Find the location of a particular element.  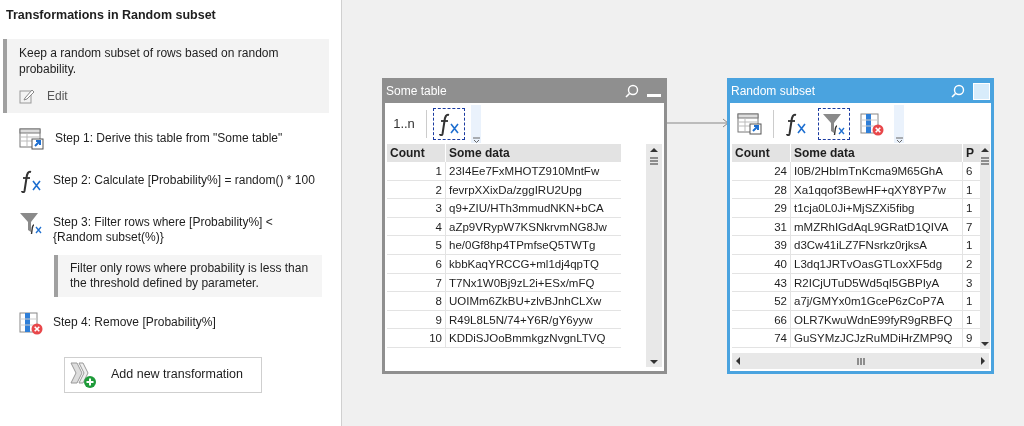

table-cell-text: 40 is located at coordinates (780, 264).